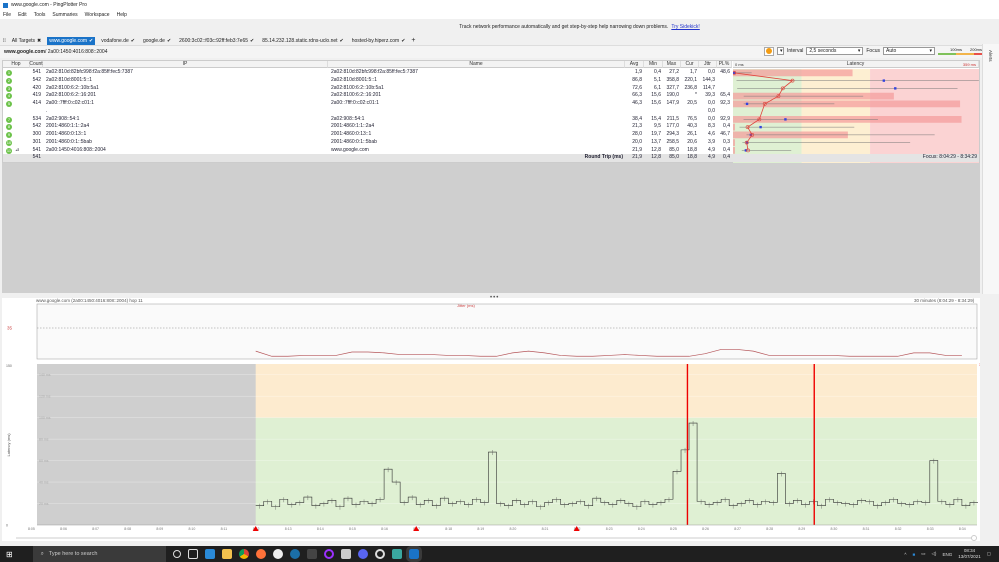 The height and width of the screenshot is (562, 999). Describe the element at coordinates (64, 15) in the screenshot. I see `menu-summaries: Summaries` at that location.